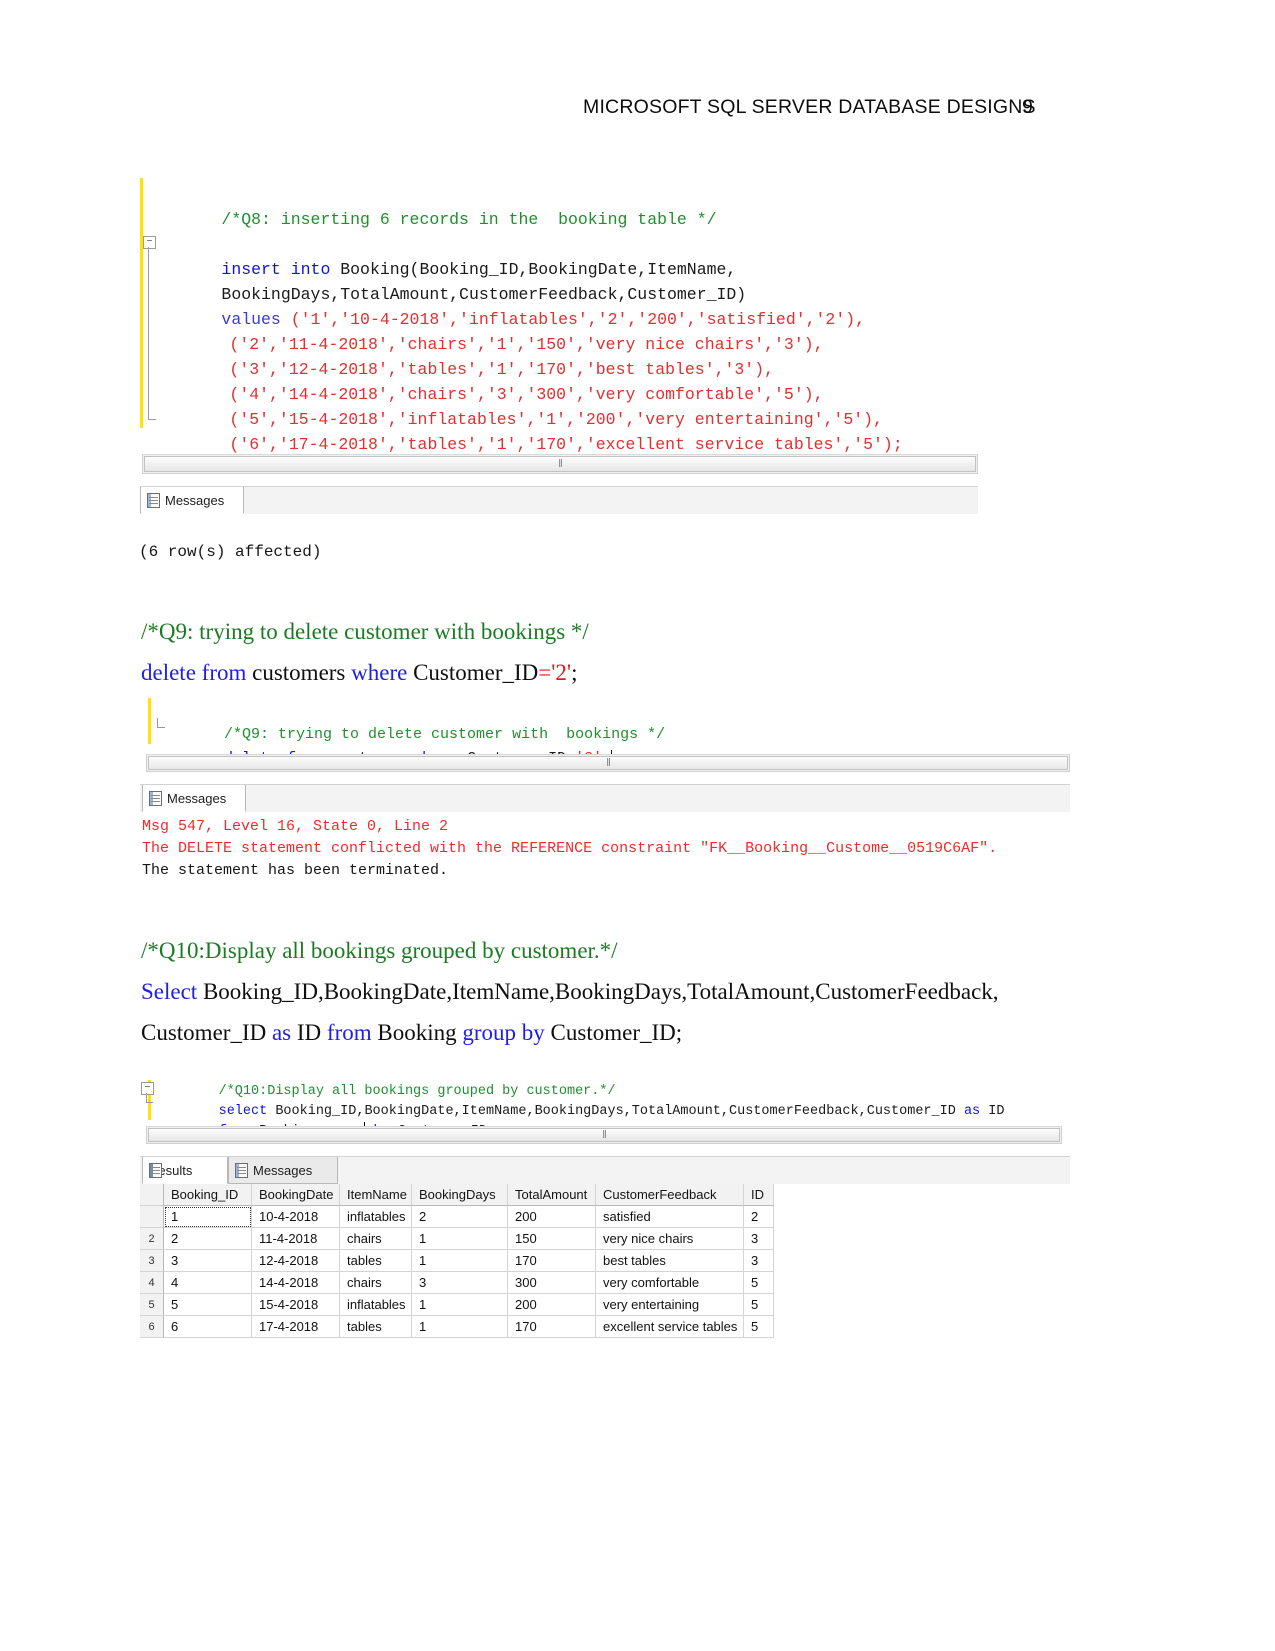 Image resolution: width=1275 pixels, height=1651 pixels. What do you see at coordinates (299, 672) in the screenshot?
I see `q9-doc-table: customers` at bounding box center [299, 672].